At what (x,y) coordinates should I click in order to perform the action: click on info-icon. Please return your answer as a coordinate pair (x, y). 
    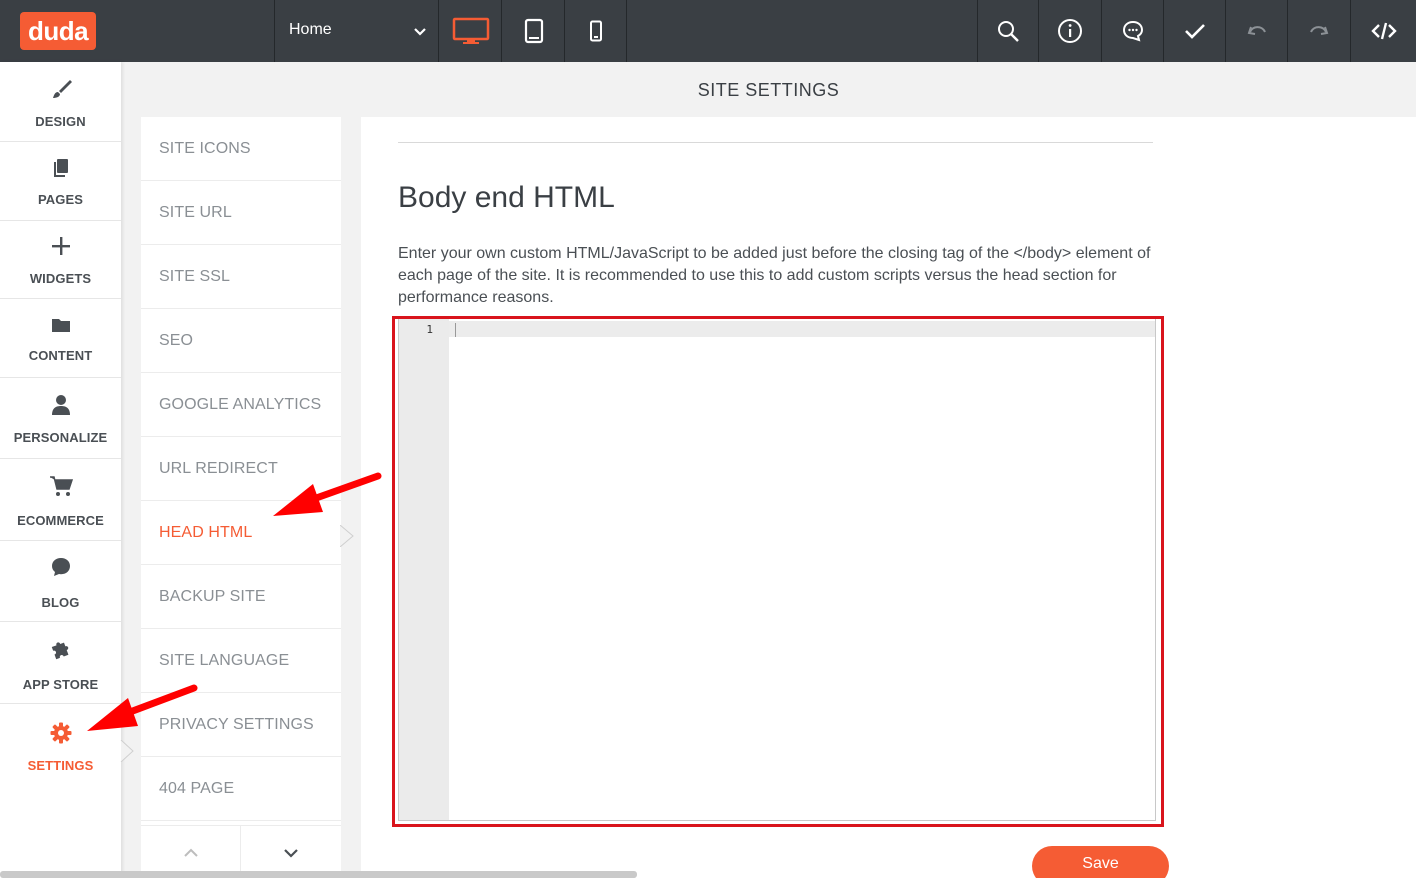
    Looking at the image, I should click on (1070, 31).